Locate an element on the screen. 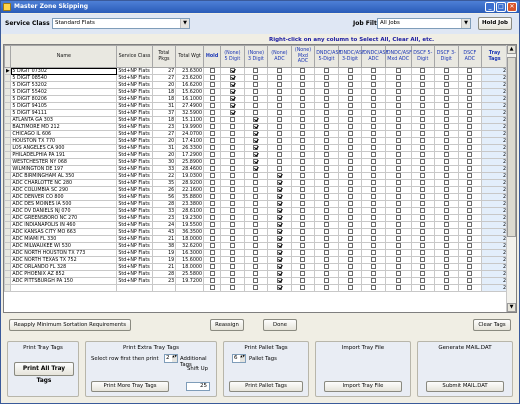  scroll-up-icon: ▲ is located at coordinates (511, 49).